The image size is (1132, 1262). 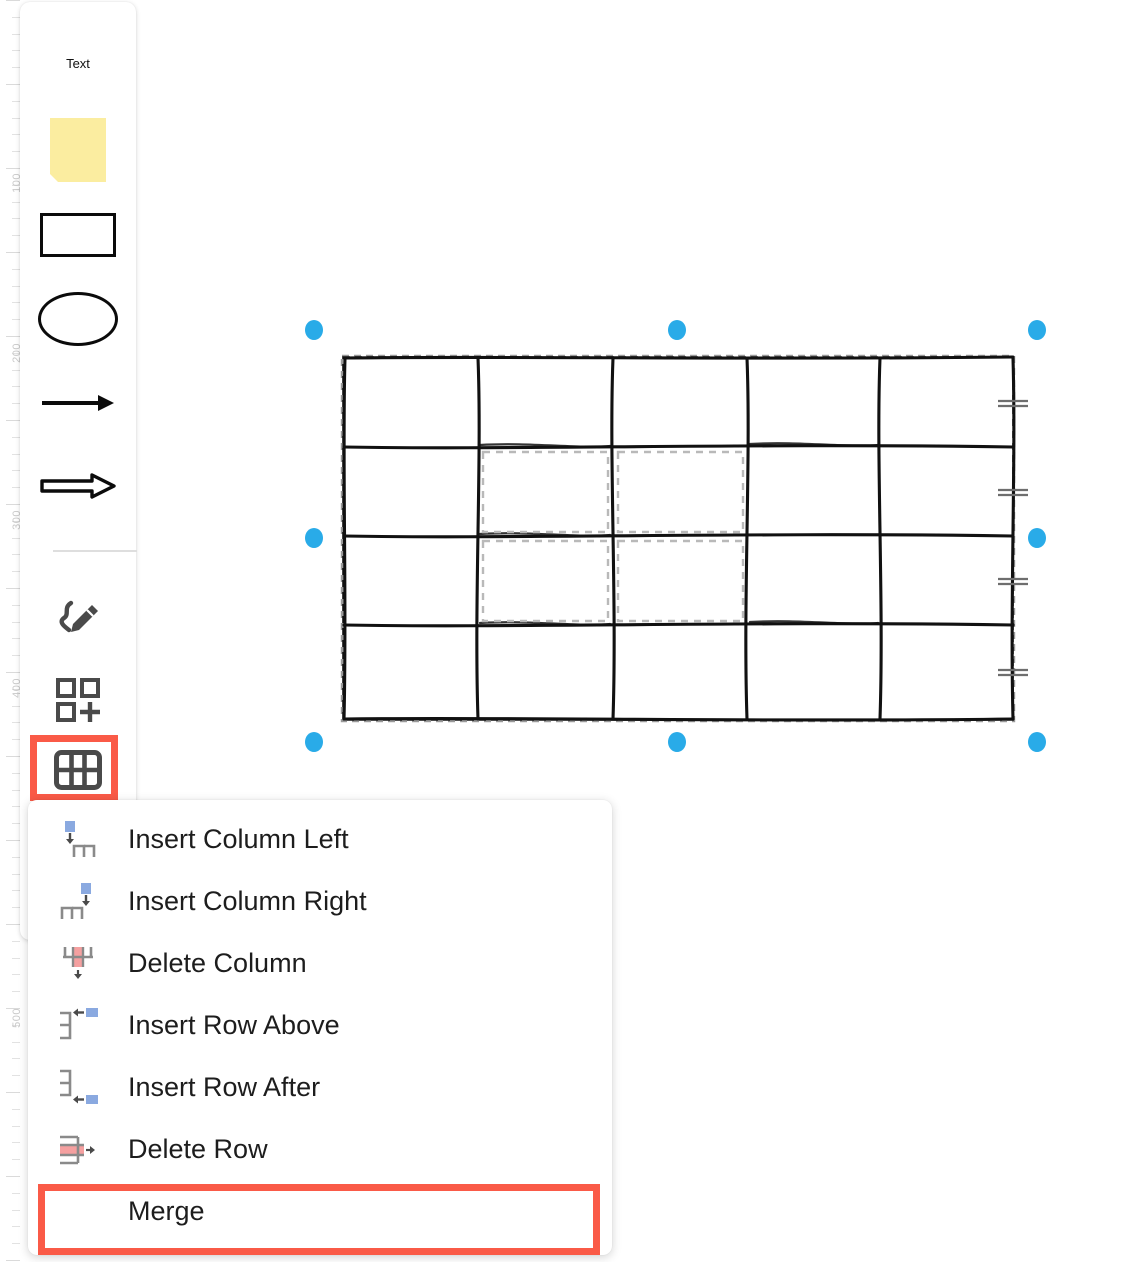 I want to click on insert-column-left-icon, so click(x=78, y=839).